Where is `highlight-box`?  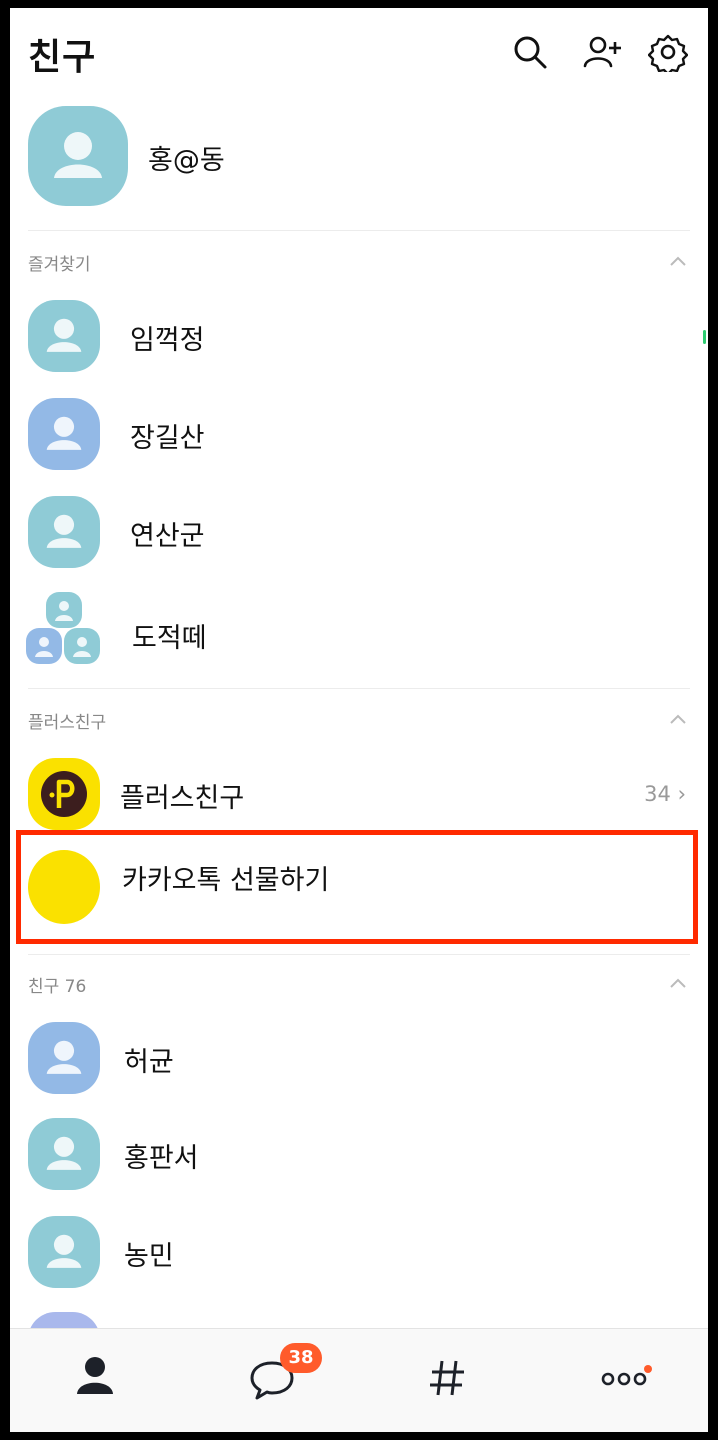
highlight-box is located at coordinates (357, 887).